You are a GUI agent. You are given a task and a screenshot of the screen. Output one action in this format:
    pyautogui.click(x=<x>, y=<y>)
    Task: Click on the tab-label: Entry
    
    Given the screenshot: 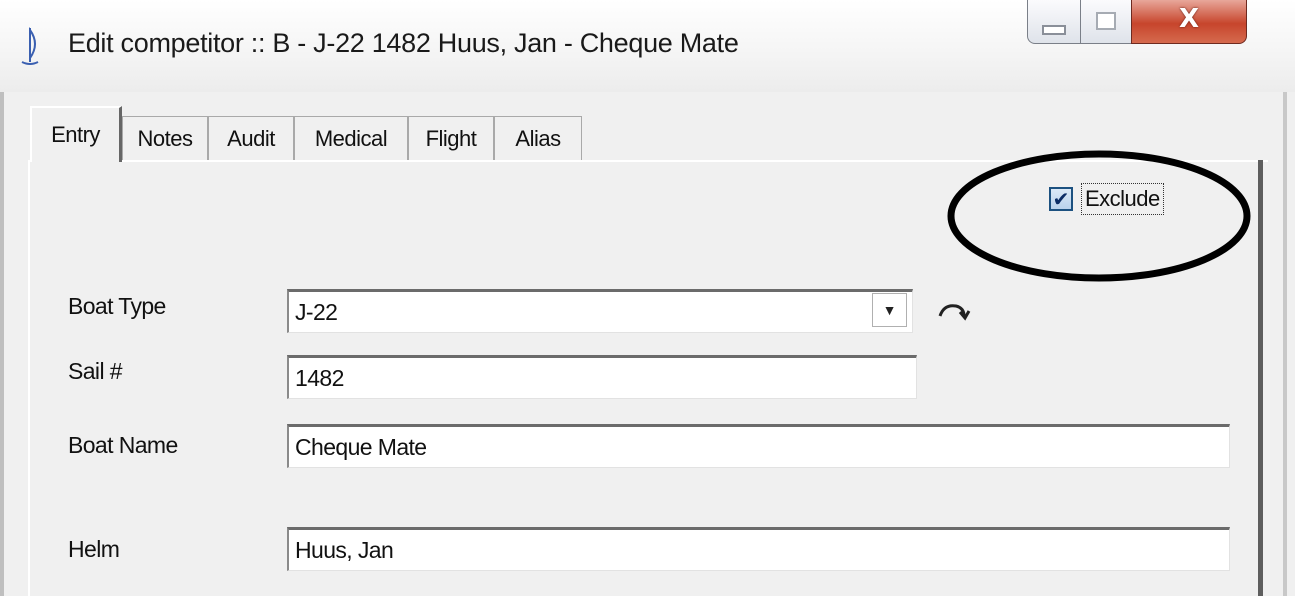 What is the action you would take?
    pyautogui.click(x=75, y=134)
    